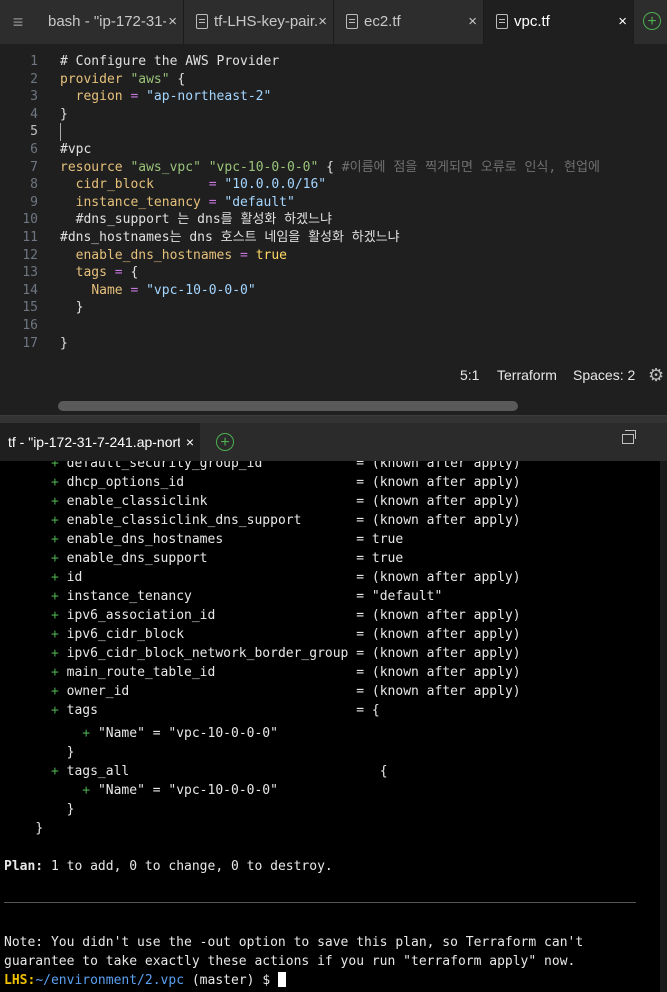 The image size is (667, 992). What do you see at coordinates (155, 61) in the screenshot?
I see `code-line: 1 # Configure the AWS Provider` at bounding box center [155, 61].